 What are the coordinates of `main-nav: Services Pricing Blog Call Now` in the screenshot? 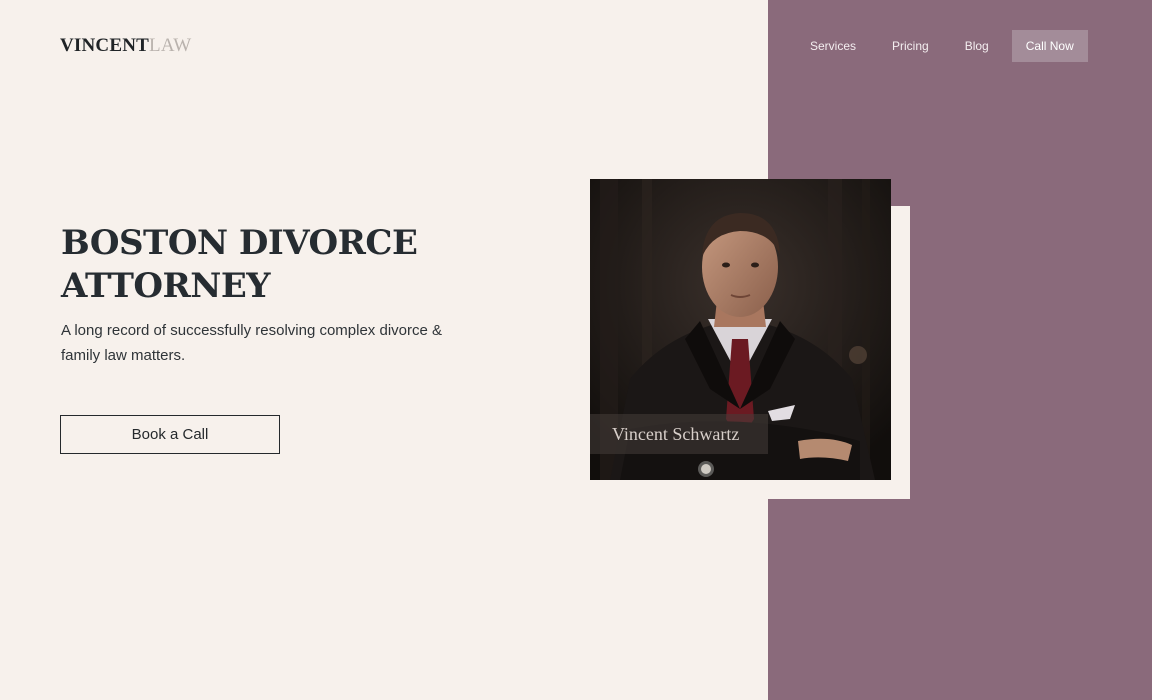 It's located at (940, 46).